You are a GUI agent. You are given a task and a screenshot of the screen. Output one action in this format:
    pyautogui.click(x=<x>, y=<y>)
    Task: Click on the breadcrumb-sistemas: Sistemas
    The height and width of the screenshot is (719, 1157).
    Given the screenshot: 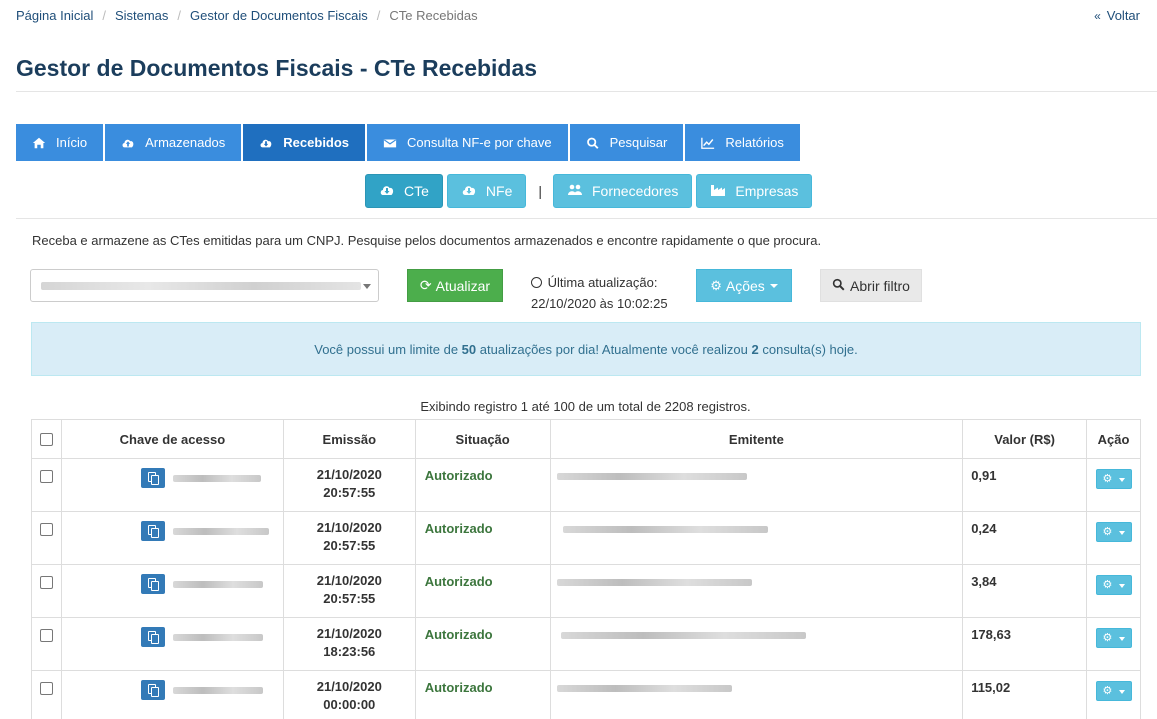 What is the action you would take?
    pyautogui.click(x=141, y=15)
    